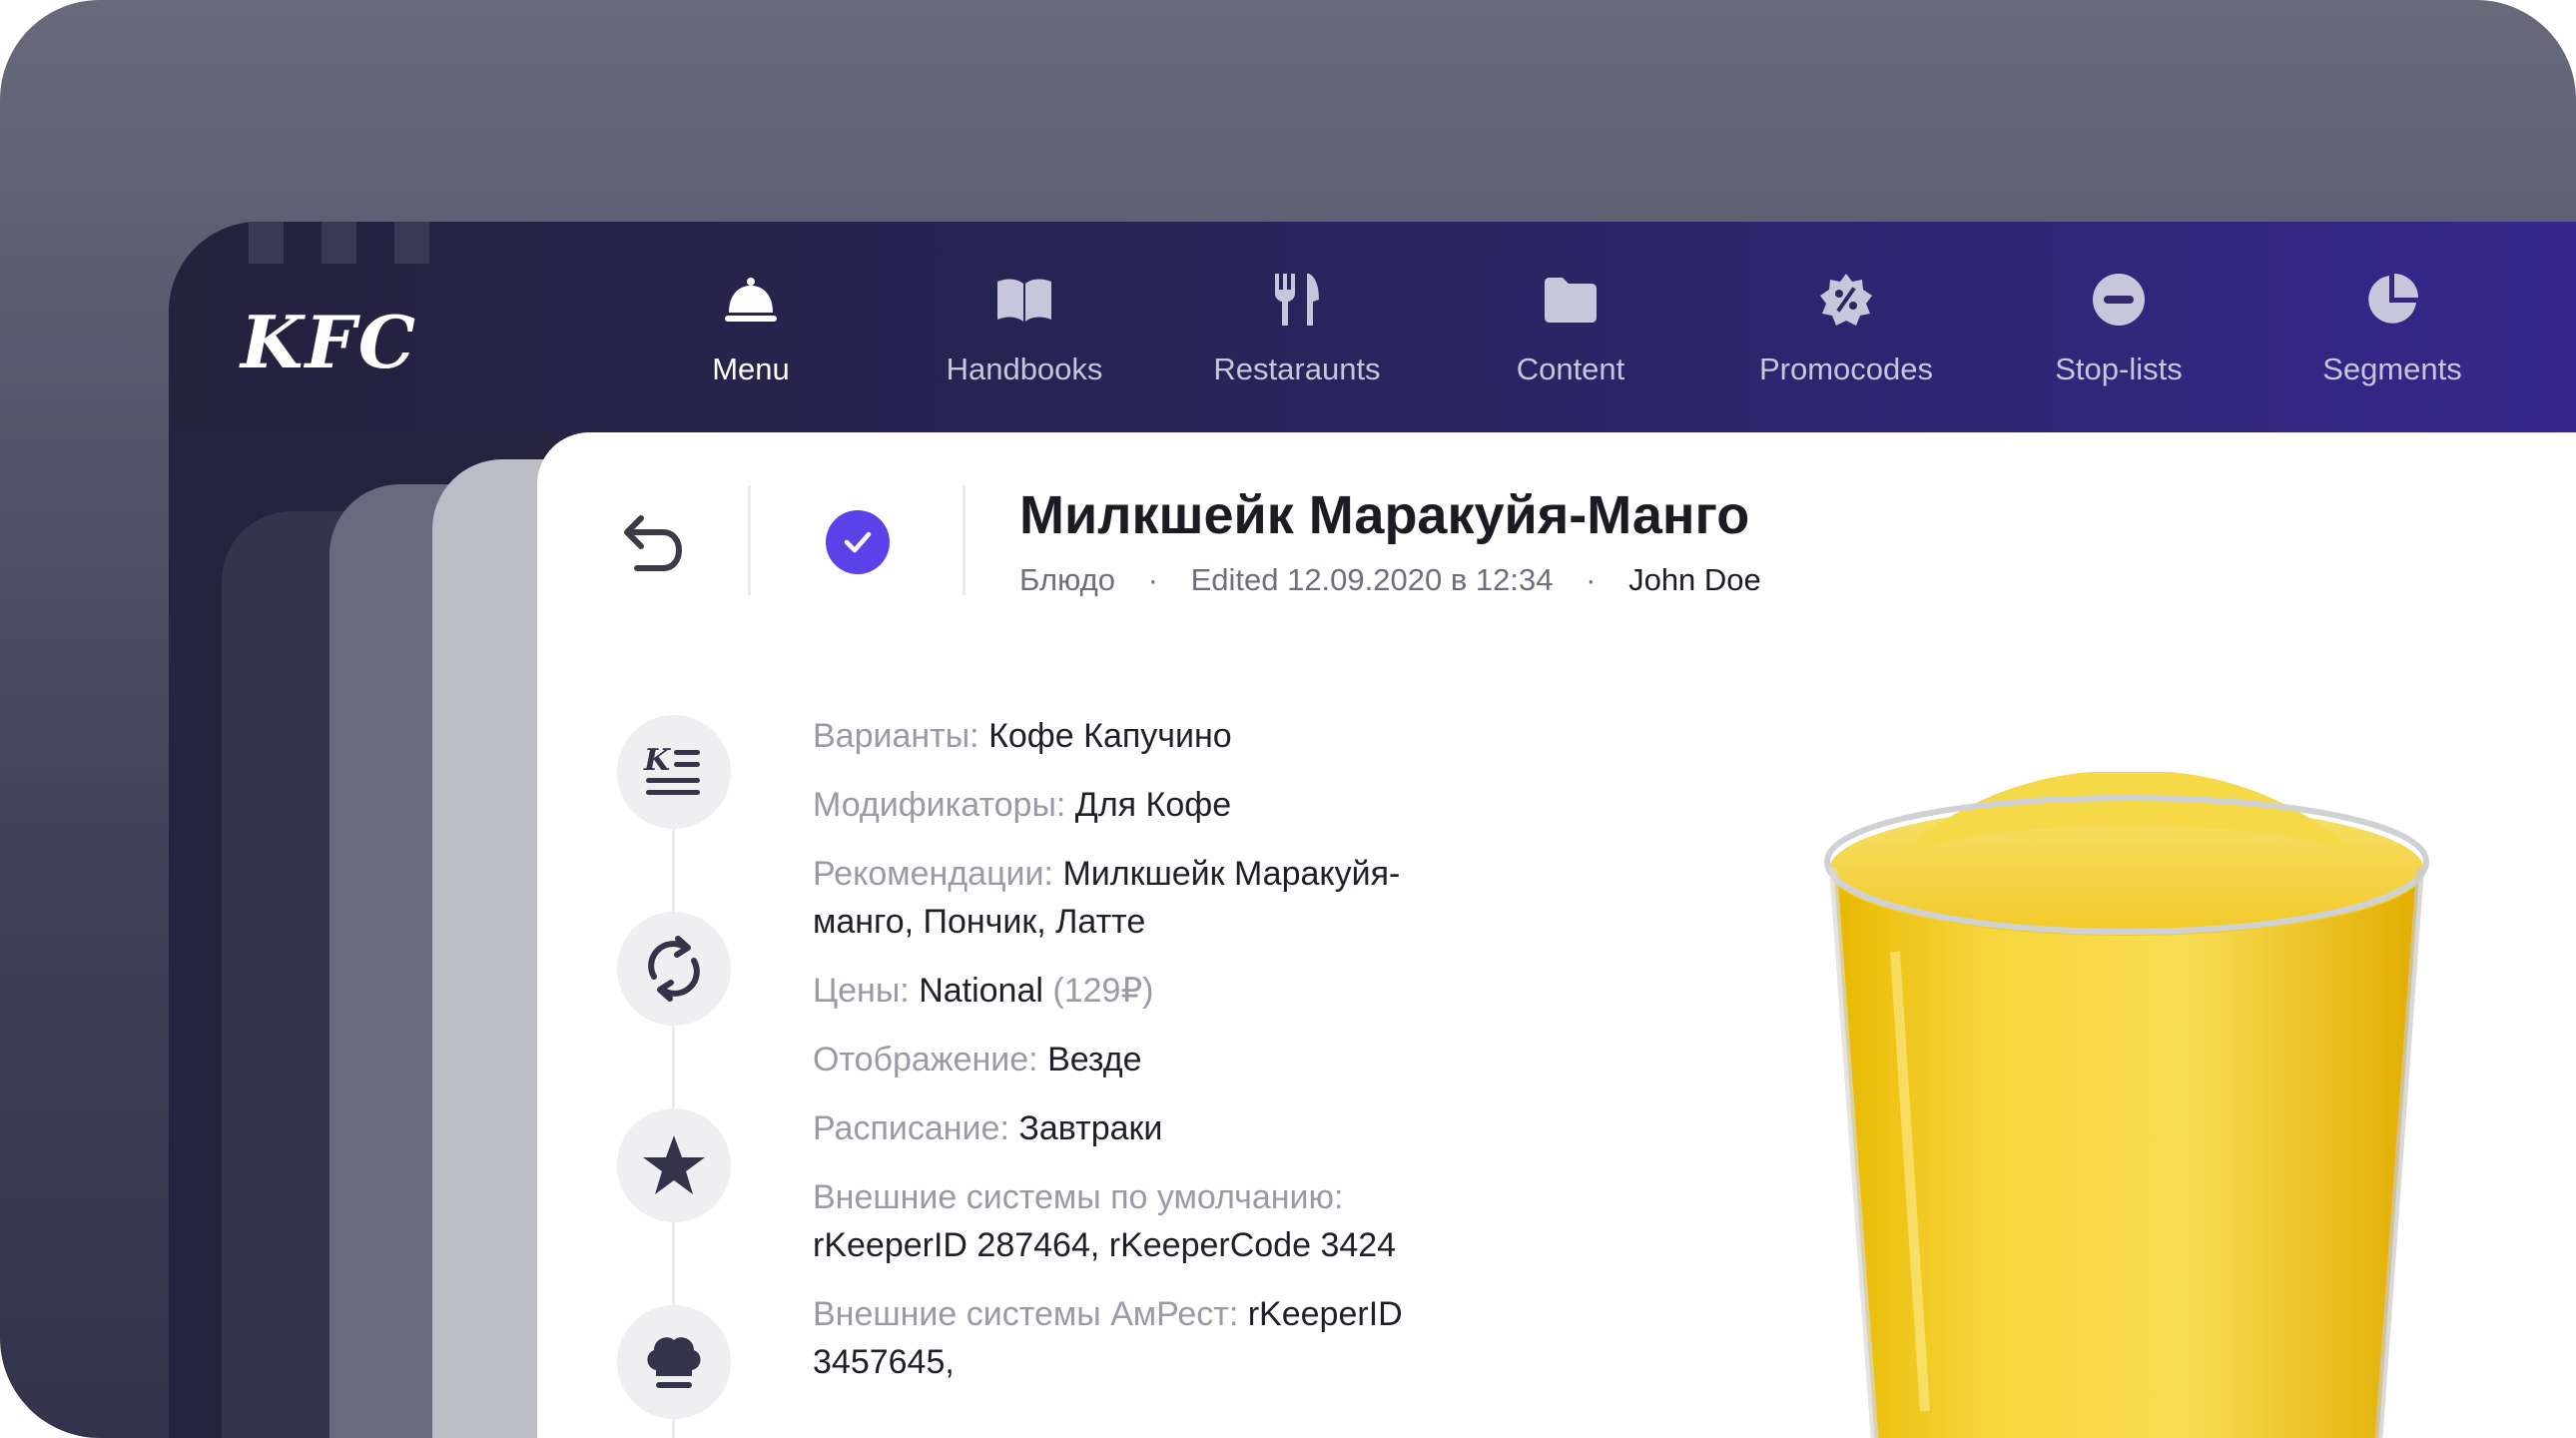 The width and height of the screenshot is (2576, 1438). I want to click on dish-type: Блюдо, so click(1067, 579).